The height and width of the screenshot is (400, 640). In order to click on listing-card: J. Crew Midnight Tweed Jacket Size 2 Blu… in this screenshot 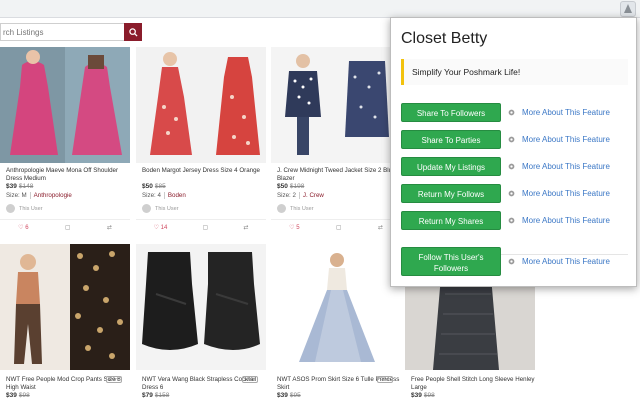, I will do `click(336, 142)`.